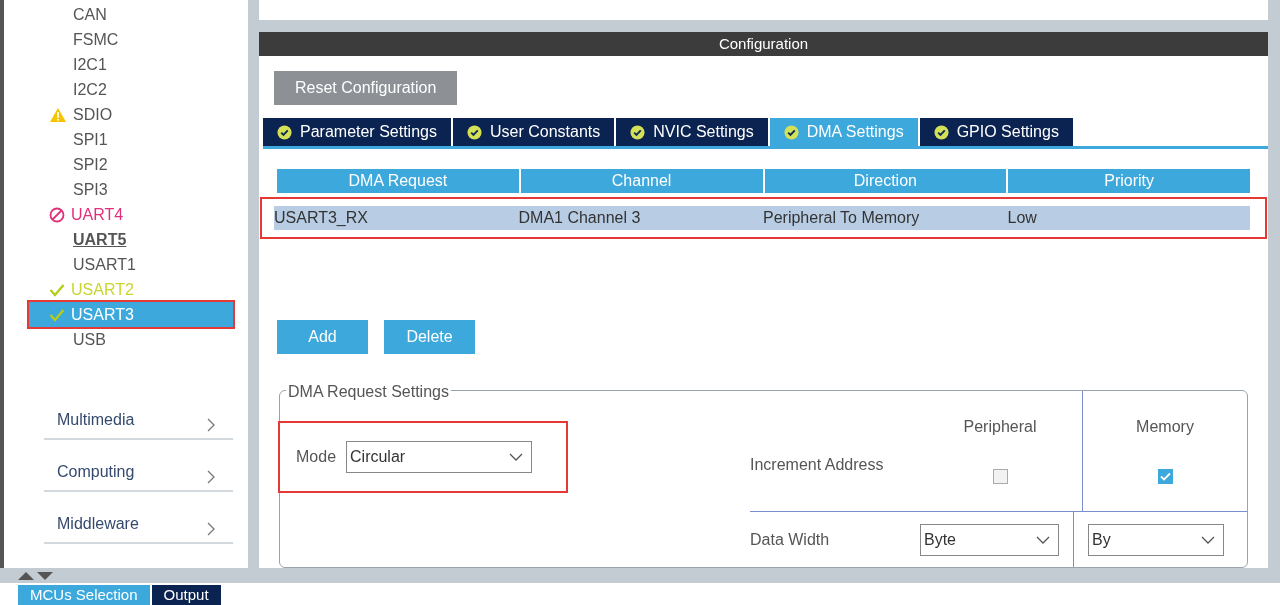 Image resolution: width=1280 pixels, height=605 pixels. Describe the element at coordinates (316, 457) in the screenshot. I see `mode-label: Mode` at that location.